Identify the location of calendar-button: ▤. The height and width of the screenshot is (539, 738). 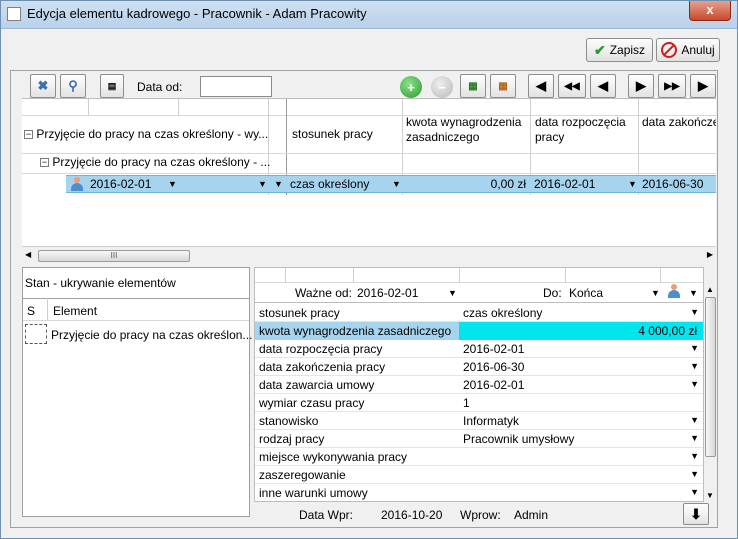
(112, 86).